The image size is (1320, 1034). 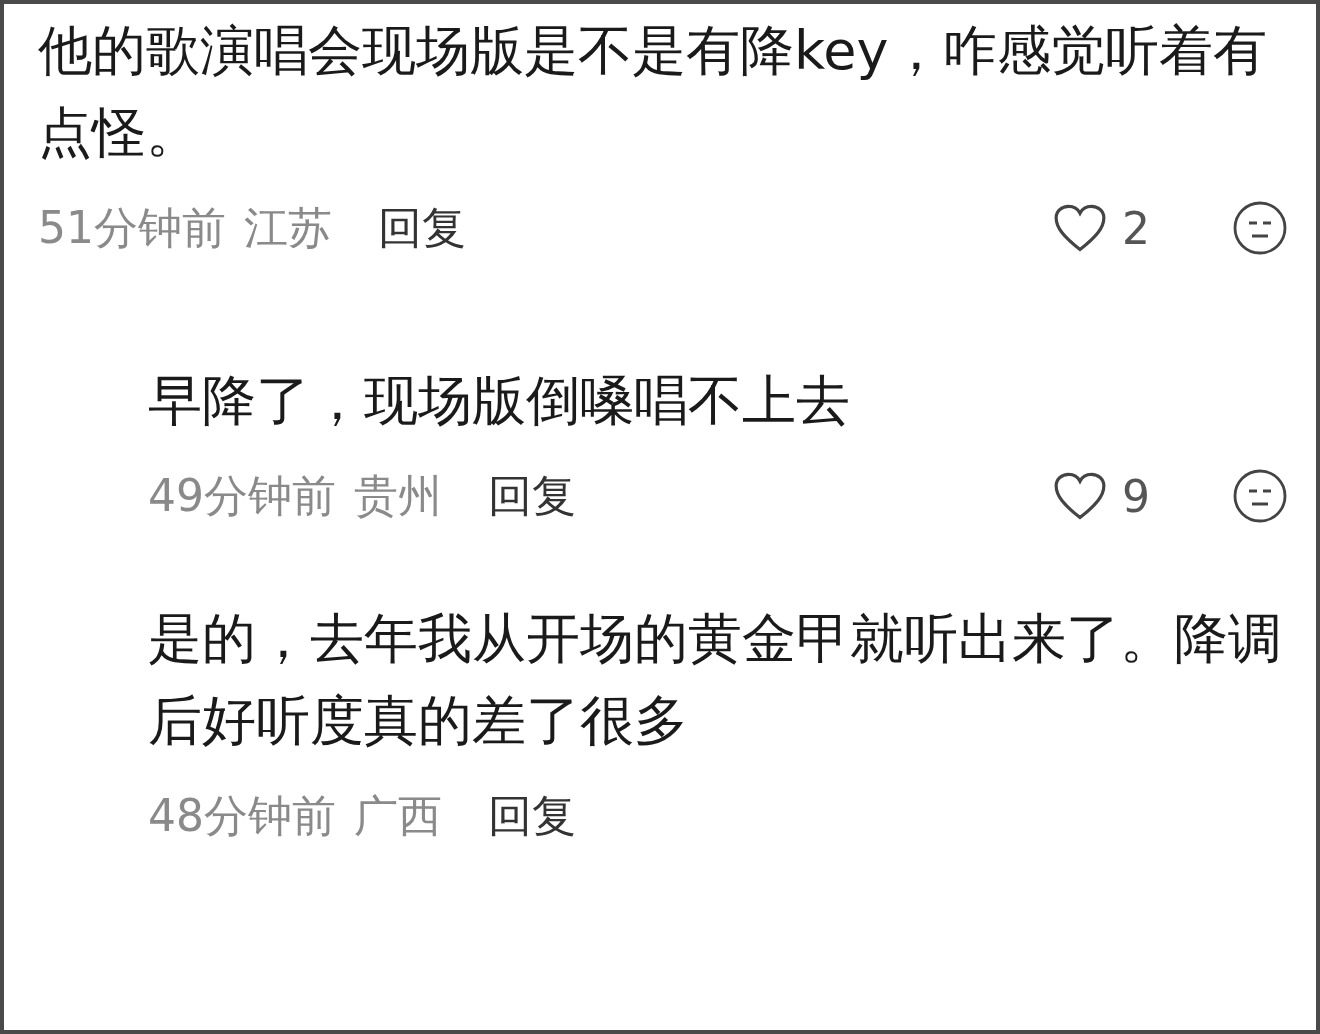 What do you see at coordinates (1136, 496) in the screenshot?
I see `like-count: 9` at bounding box center [1136, 496].